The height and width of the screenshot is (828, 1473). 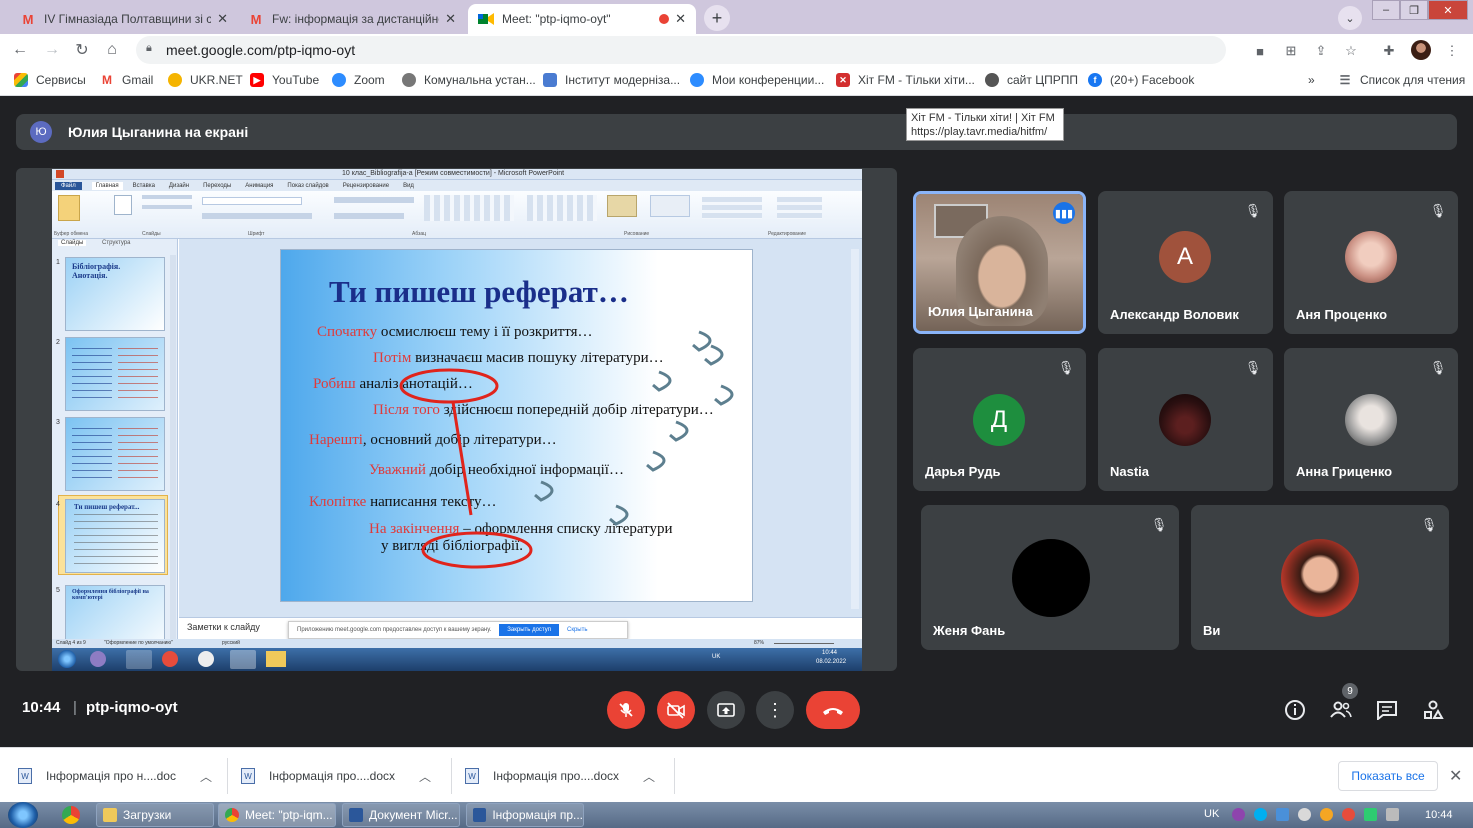 What do you see at coordinates (1260, 51) in the screenshot?
I see `camera-icon: ■` at bounding box center [1260, 51].